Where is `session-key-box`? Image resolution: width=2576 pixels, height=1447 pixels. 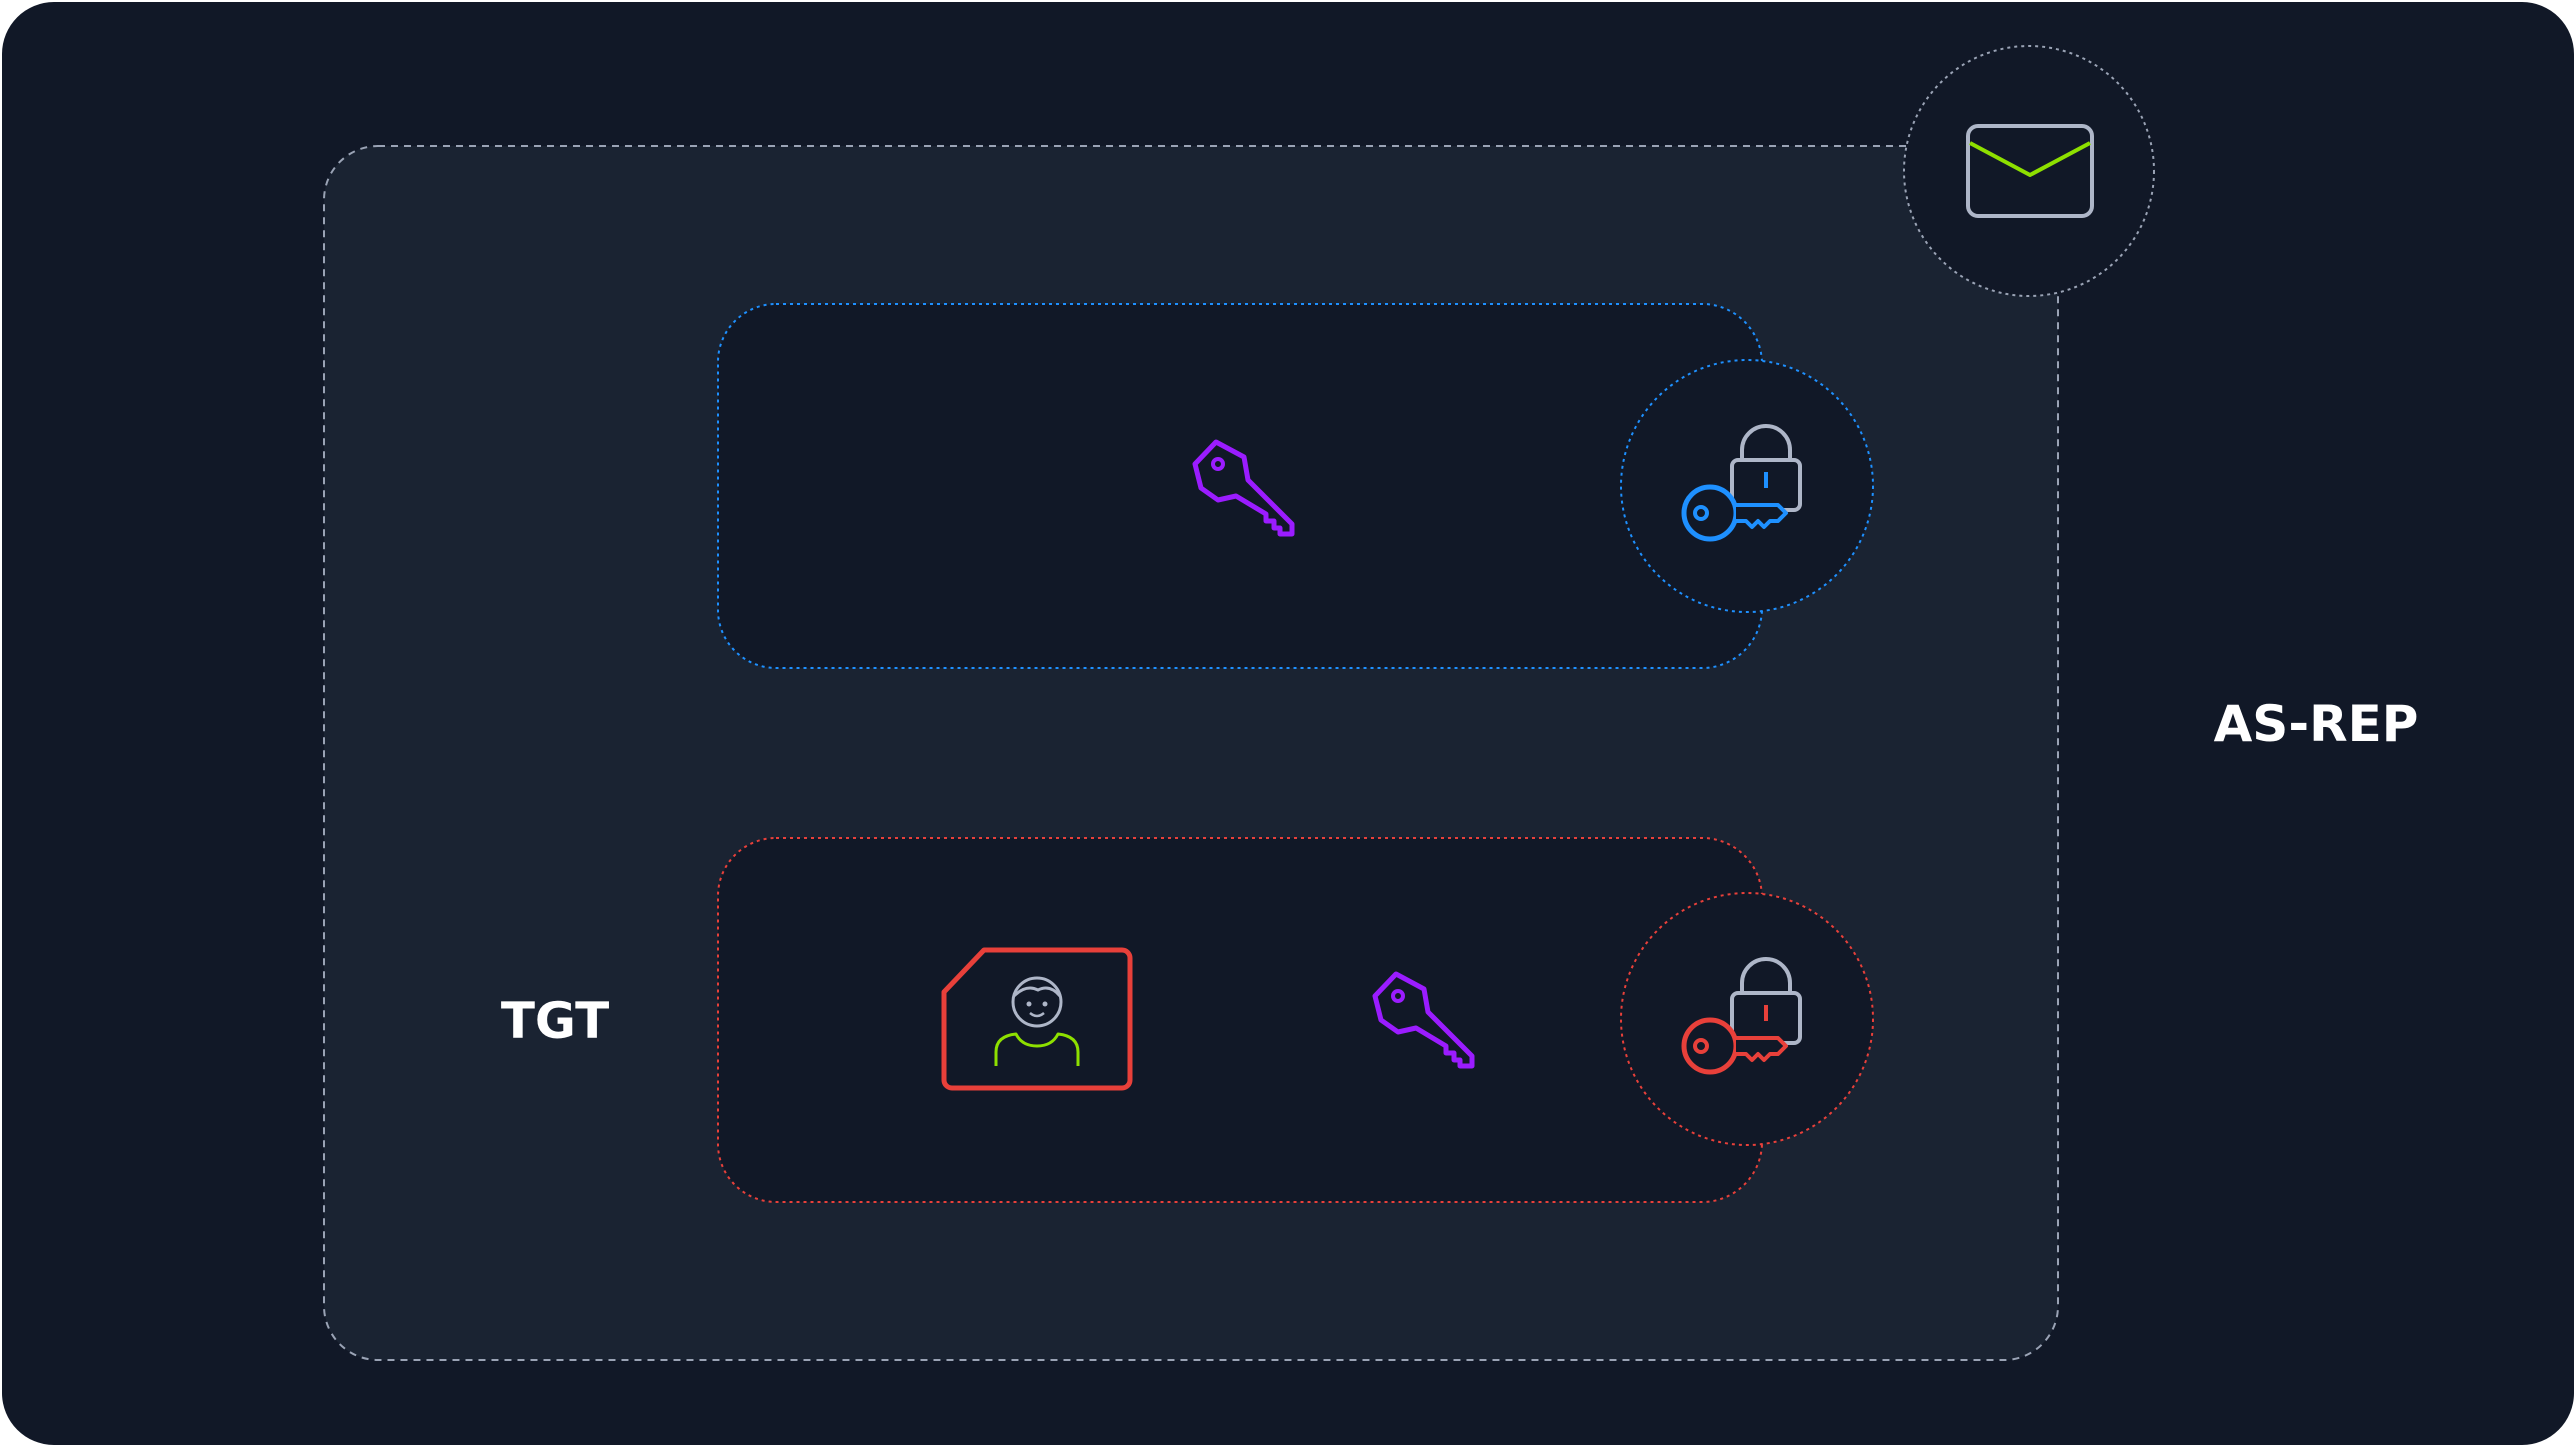 session-key-box is located at coordinates (1295, 486).